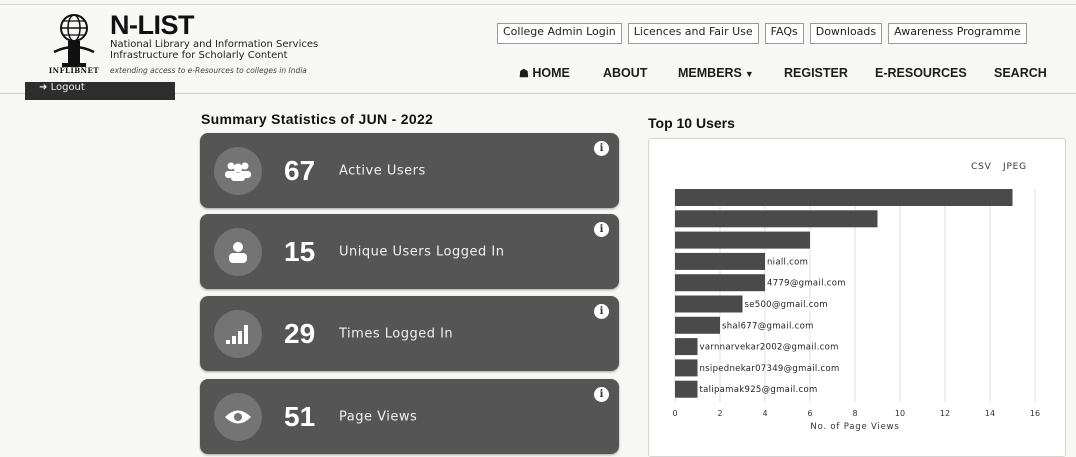 This screenshot has width=1076, height=457. I want to click on logout-icon: ➜, so click(43, 87).